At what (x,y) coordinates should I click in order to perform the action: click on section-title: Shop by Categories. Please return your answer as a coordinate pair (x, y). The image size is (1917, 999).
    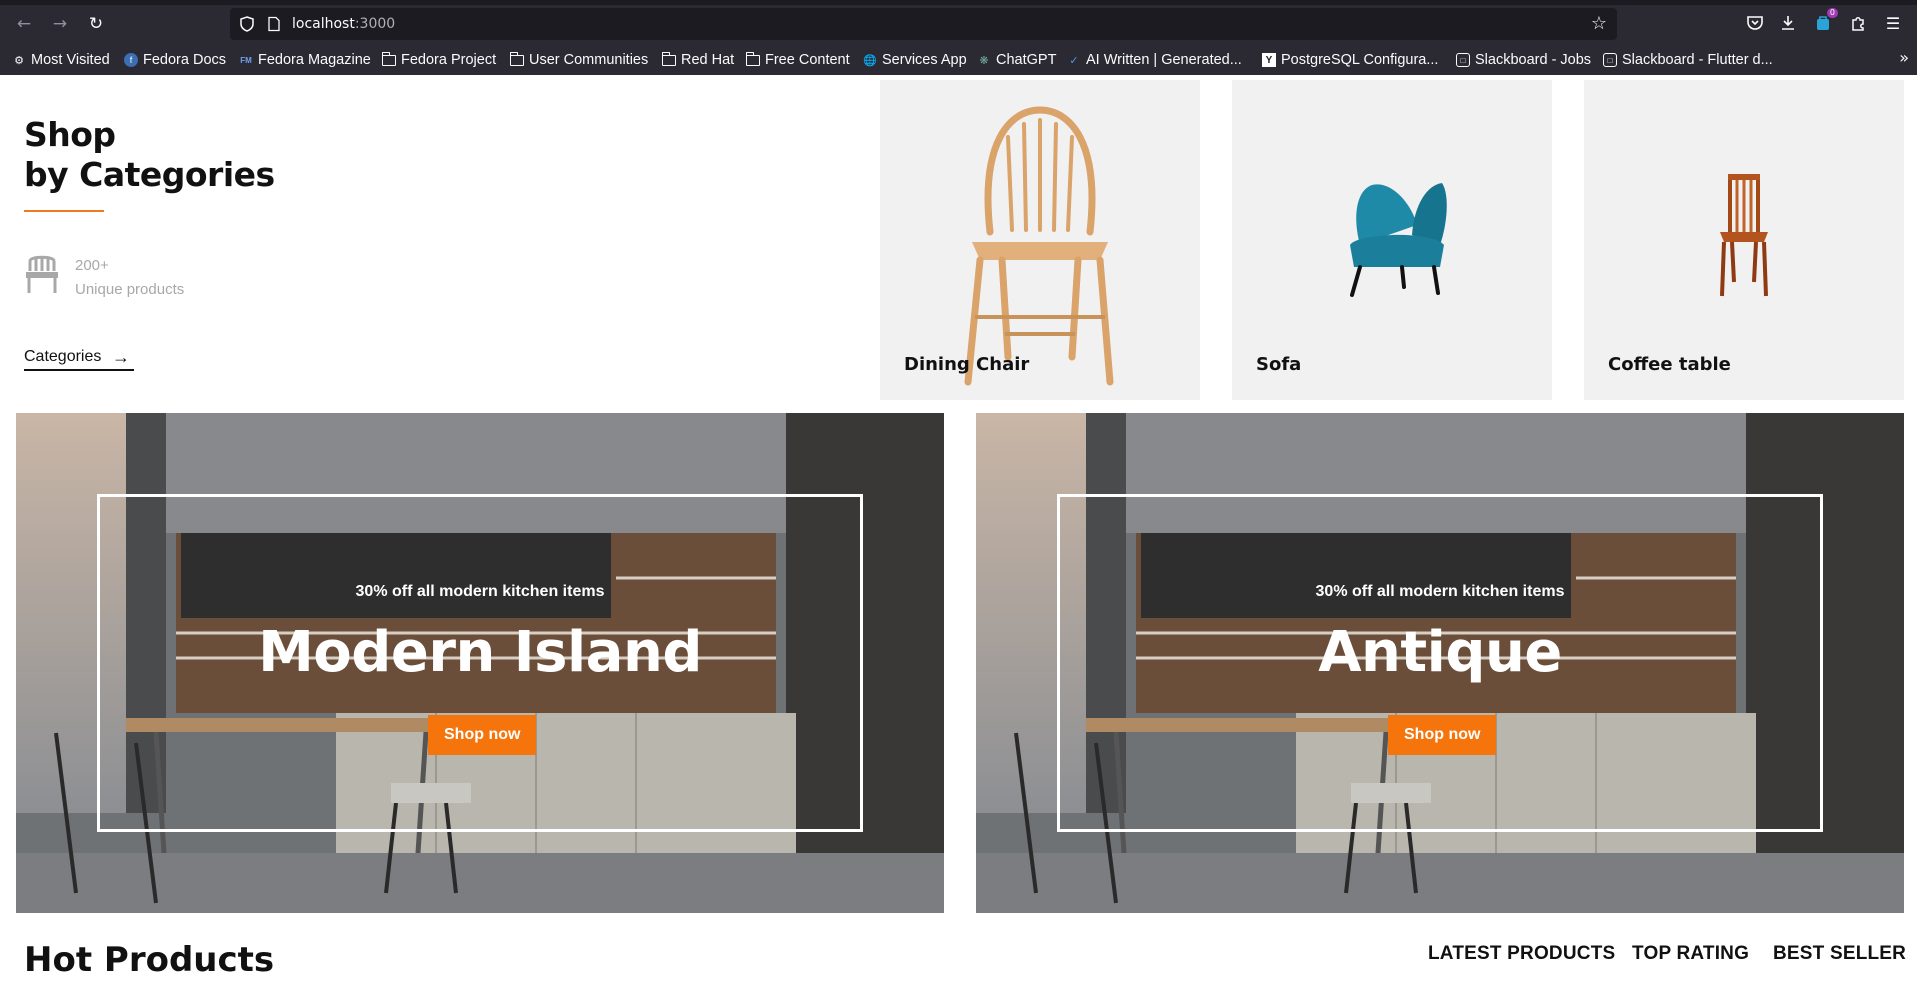
    Looking at the image, I should click on (149, 154).